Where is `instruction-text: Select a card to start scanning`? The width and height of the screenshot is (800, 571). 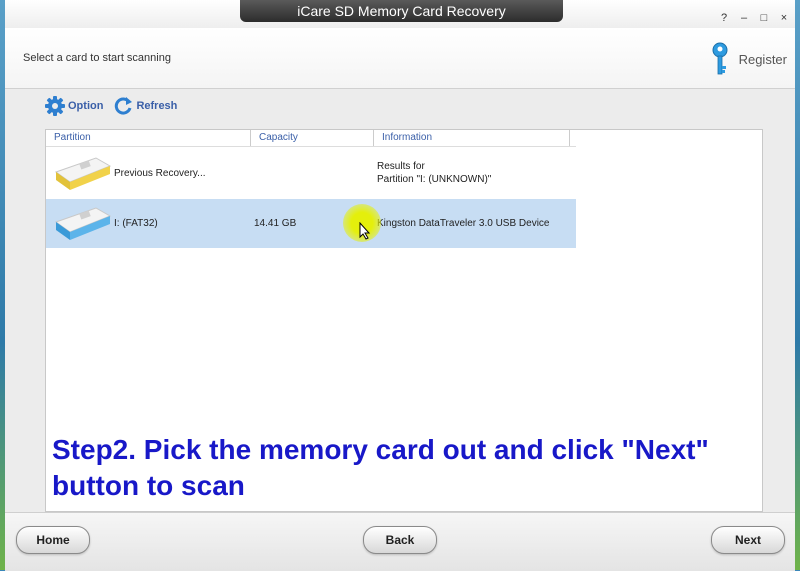 instruction-text: Select a card to start scanning is located at coordinates (97, 58).